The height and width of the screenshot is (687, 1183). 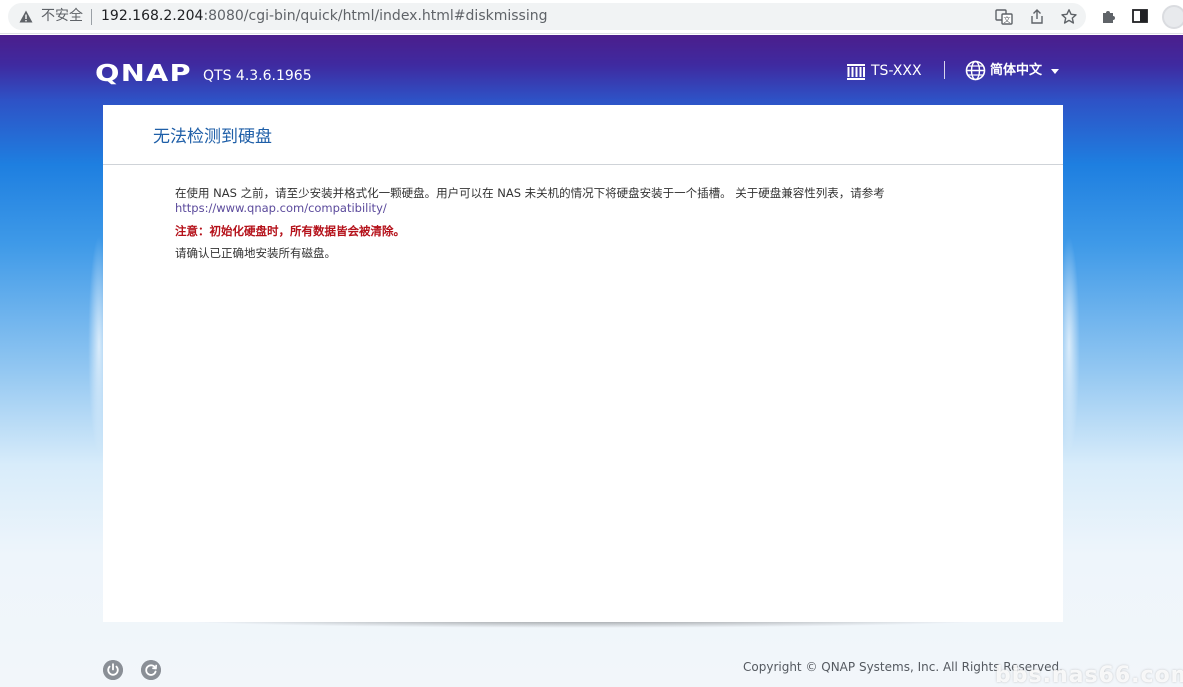 I want to click on translate-icon: 文, so click(x=1004, y=17).